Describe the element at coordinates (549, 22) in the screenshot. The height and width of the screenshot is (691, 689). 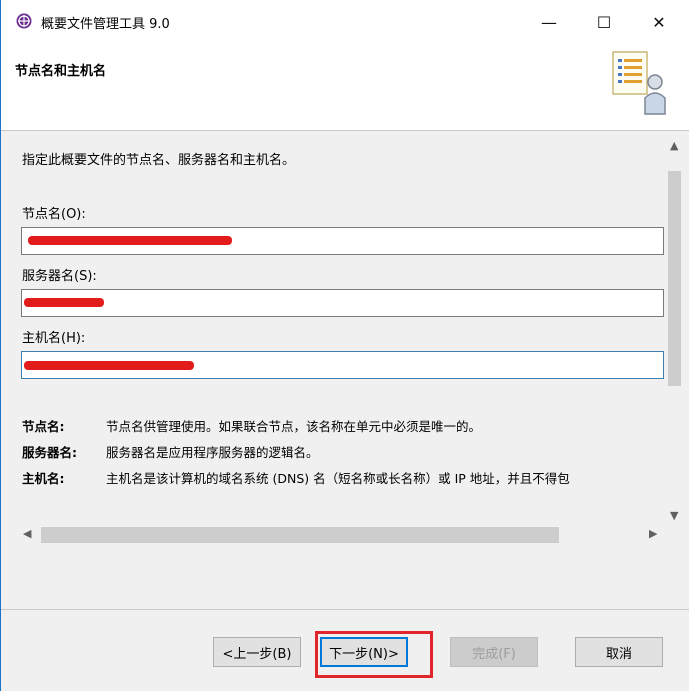
I see `minimize-button: —` at that location.